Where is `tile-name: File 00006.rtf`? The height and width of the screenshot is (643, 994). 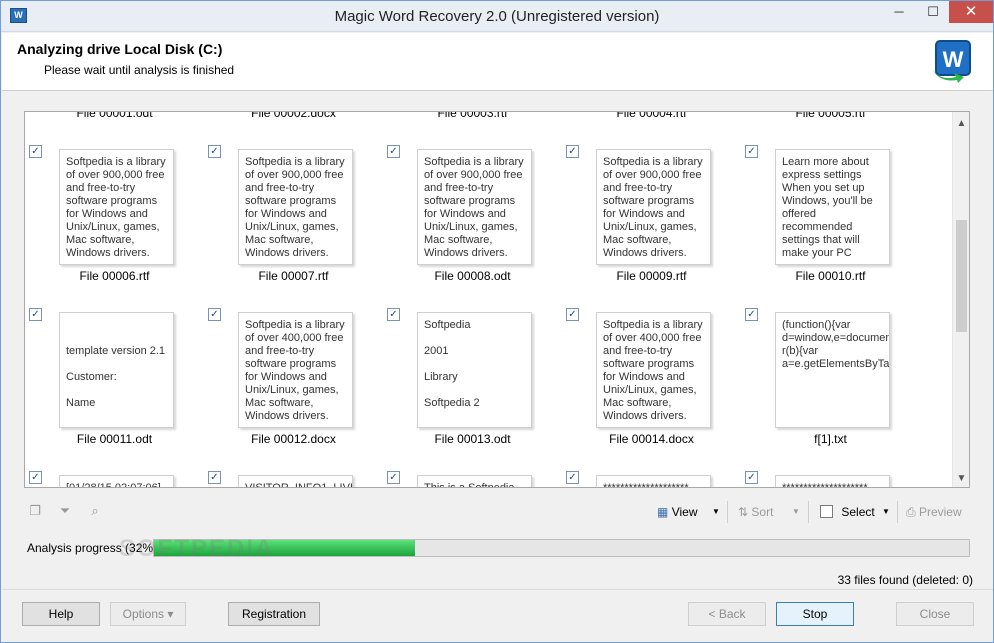
tile-name: File 00006.rtf is located at coordinates (114, 276).